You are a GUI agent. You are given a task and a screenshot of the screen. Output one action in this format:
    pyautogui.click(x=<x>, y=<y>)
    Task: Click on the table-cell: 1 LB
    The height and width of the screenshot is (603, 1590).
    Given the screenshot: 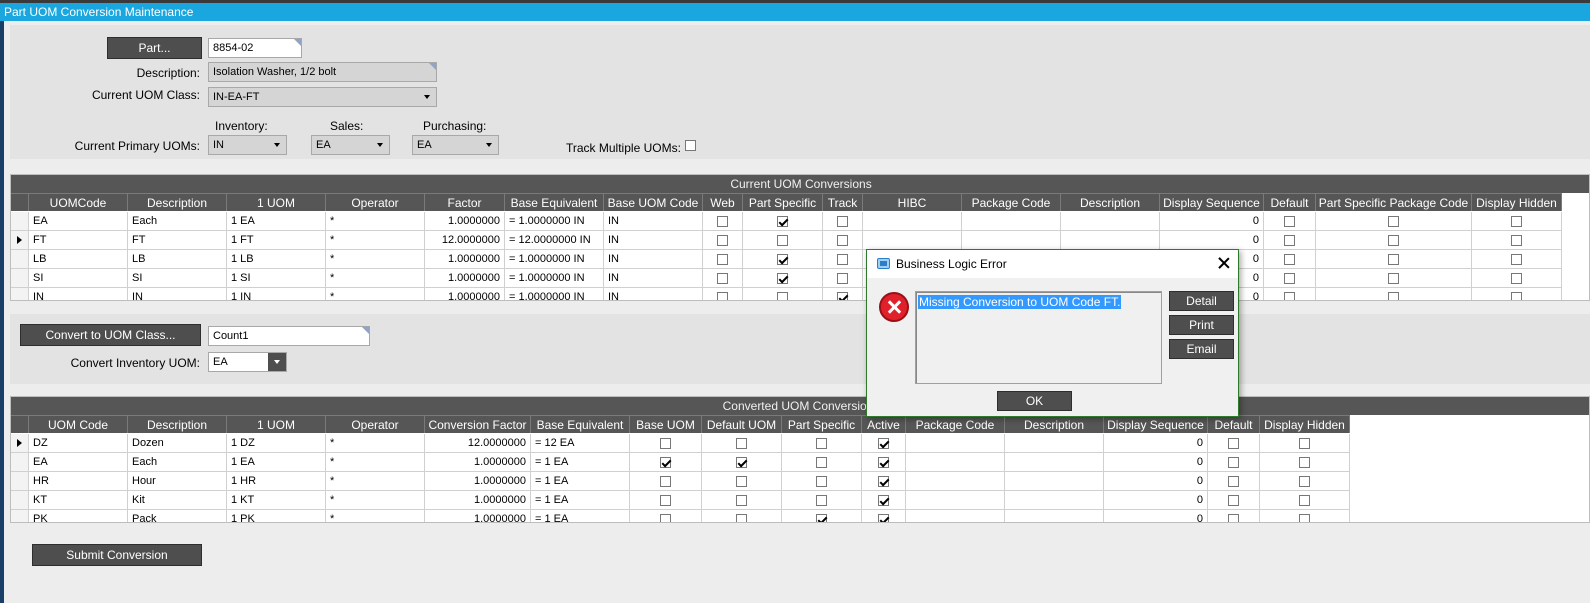 What is the action you would take?
    pyautogui.click(x=276, y=259)
    